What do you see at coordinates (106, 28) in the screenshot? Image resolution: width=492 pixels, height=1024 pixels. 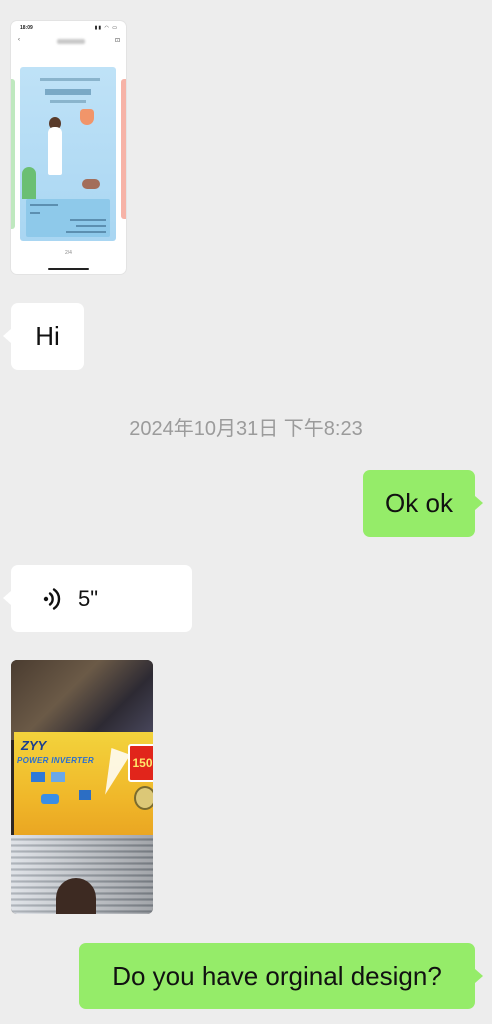 I see `screenshot-signal-icon: ▮▮ ◠ ▭` at bounding box center [106, 28].